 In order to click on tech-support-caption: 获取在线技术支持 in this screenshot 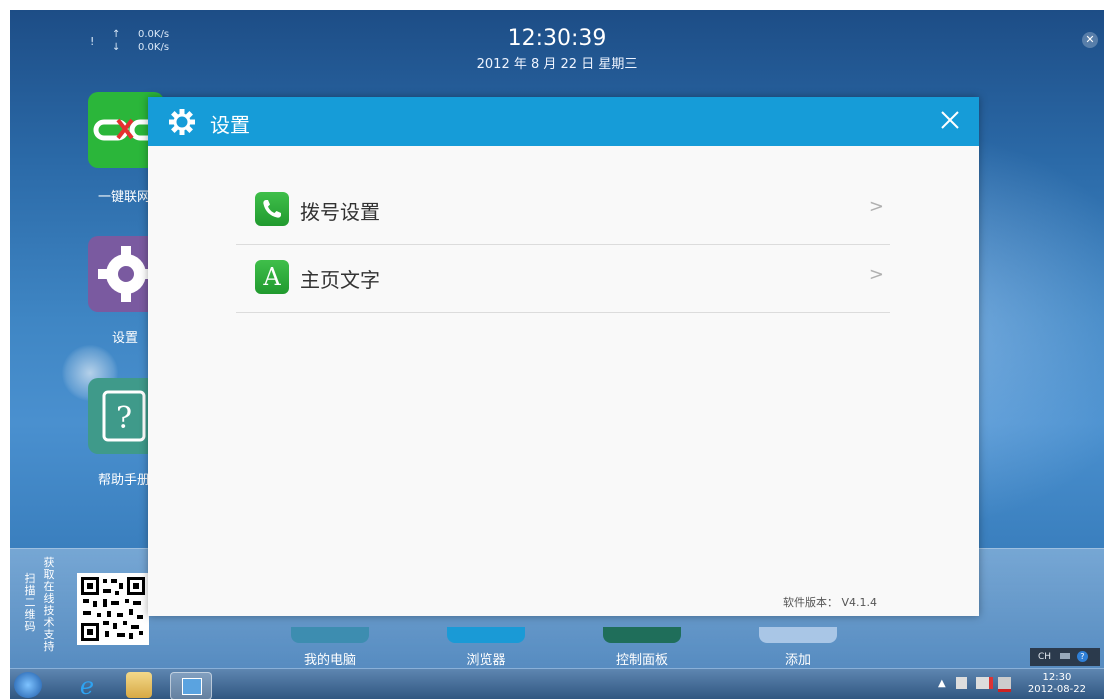, I will do `click(49, 604)`.